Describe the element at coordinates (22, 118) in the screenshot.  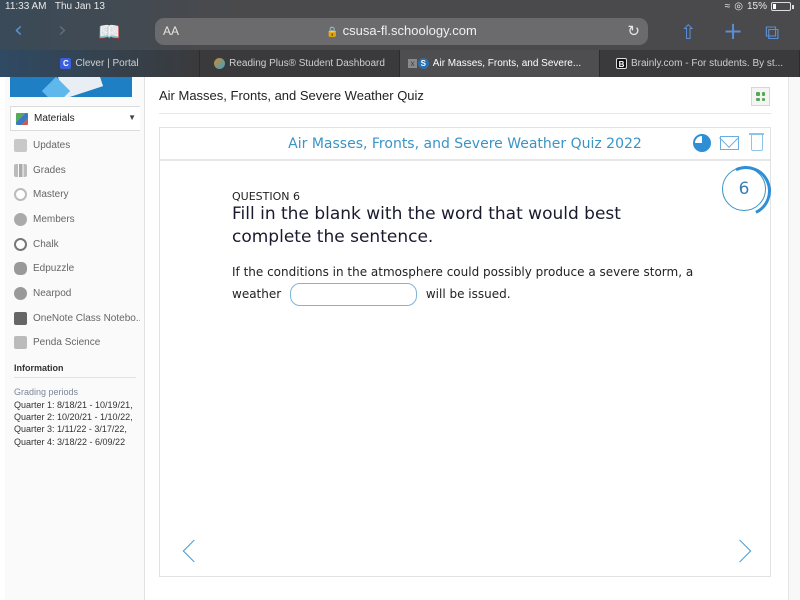
I see `materials-icon` at that location.